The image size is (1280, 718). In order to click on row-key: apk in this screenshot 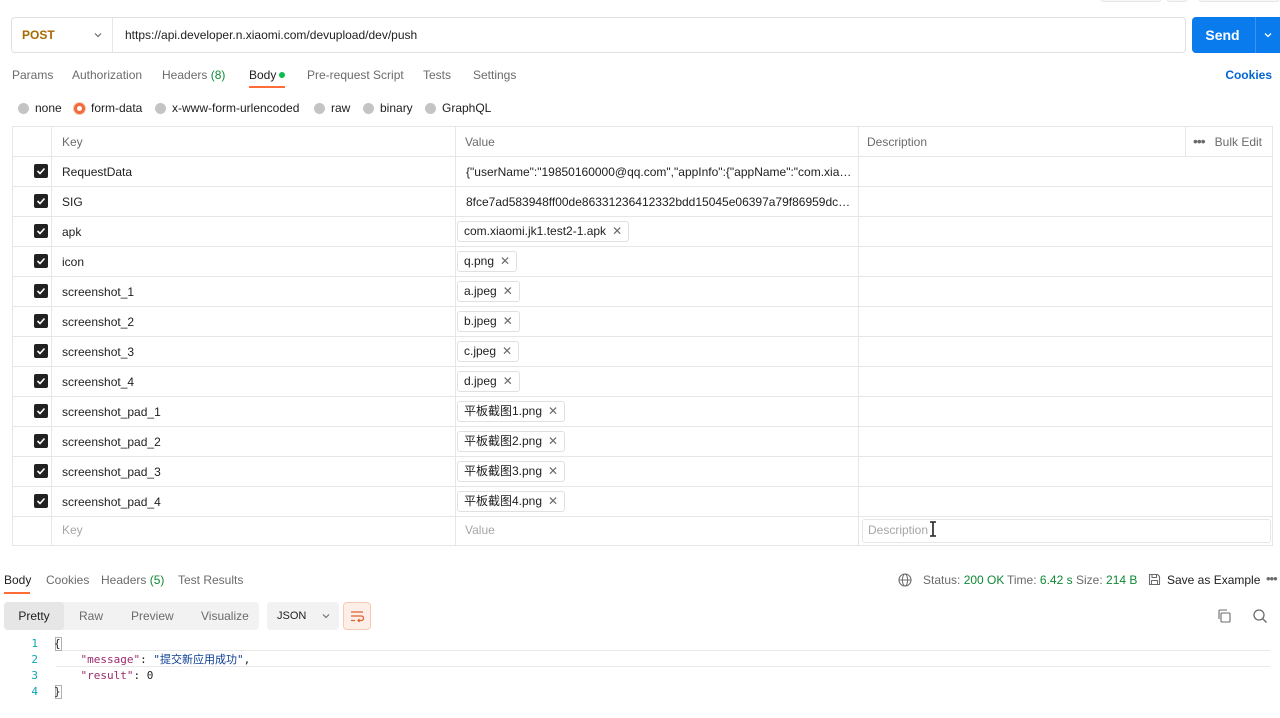, I will do `click(71, 232)`.